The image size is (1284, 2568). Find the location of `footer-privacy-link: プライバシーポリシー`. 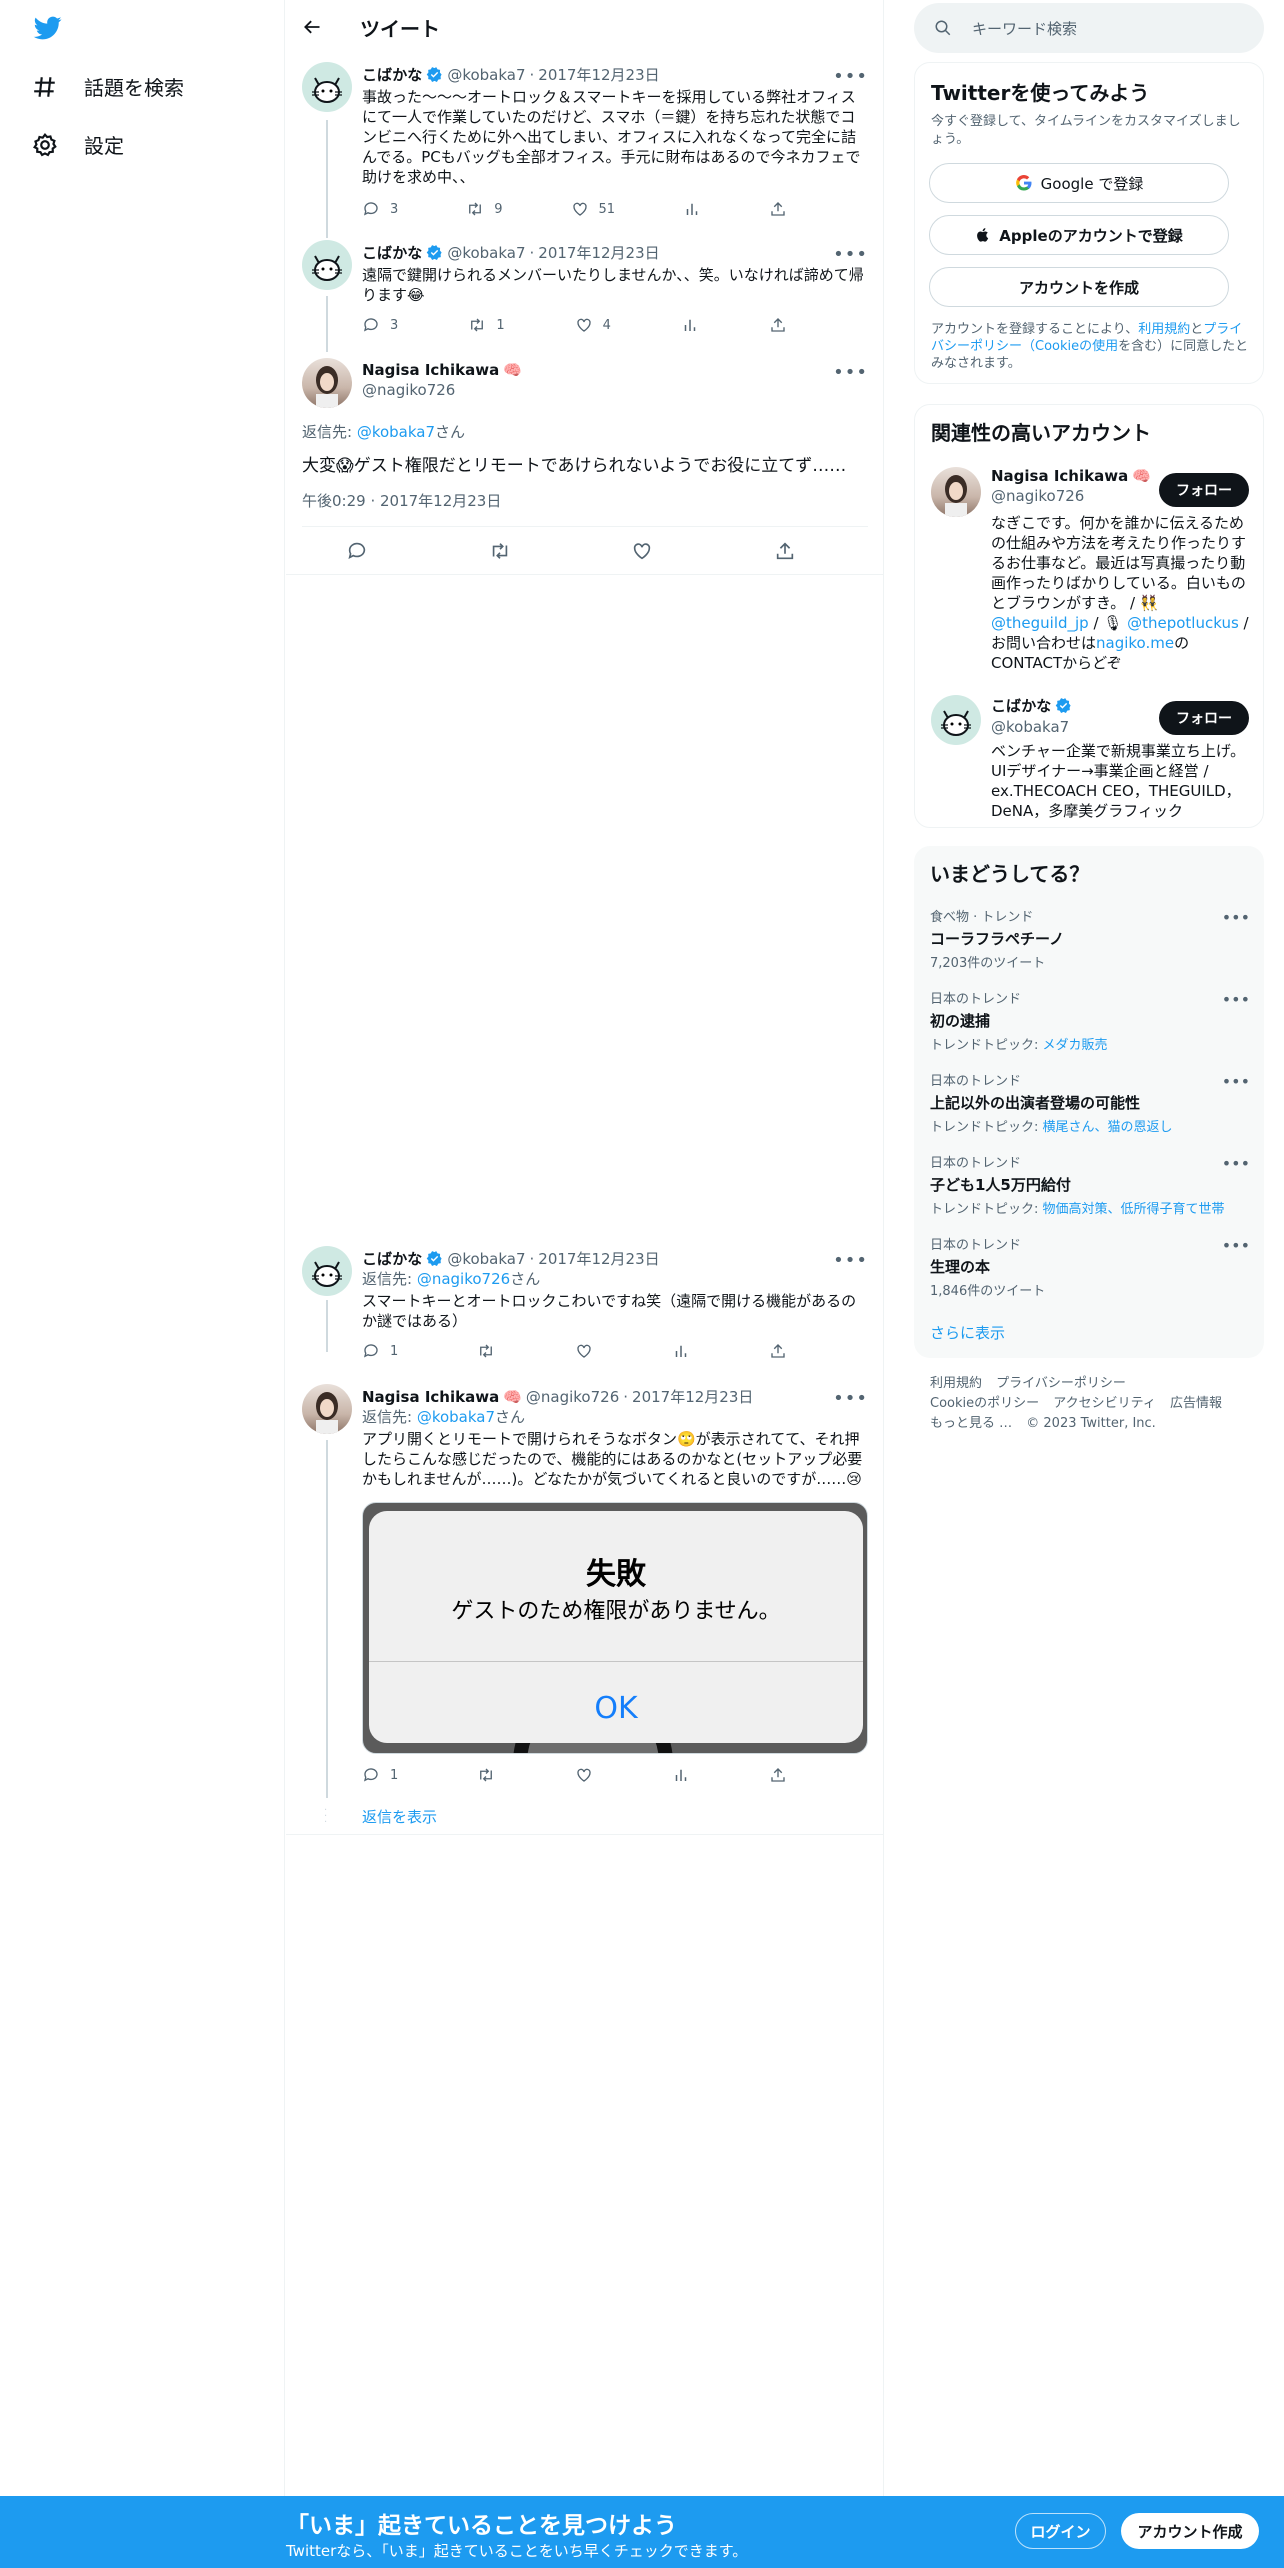

footer-privacy-link: プライバシーポリシー is located at coordinates (1061, 1383).